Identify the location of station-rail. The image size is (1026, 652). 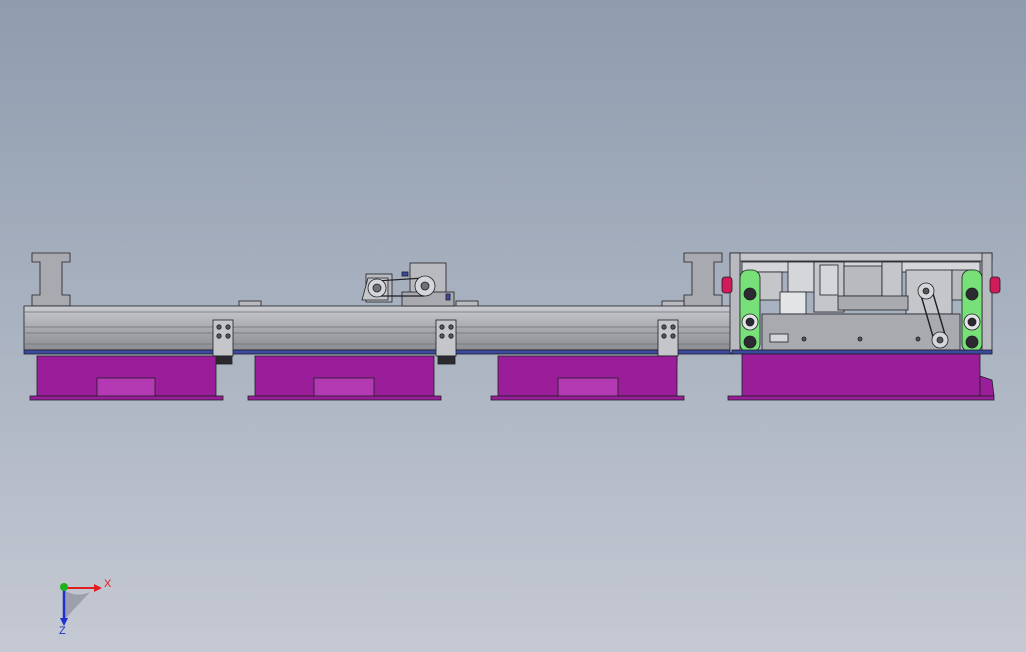
(862, 352).